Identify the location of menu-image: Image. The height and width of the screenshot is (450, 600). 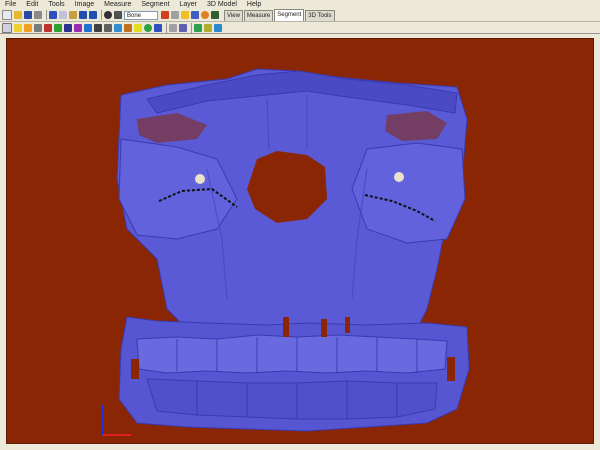
(84, 4).